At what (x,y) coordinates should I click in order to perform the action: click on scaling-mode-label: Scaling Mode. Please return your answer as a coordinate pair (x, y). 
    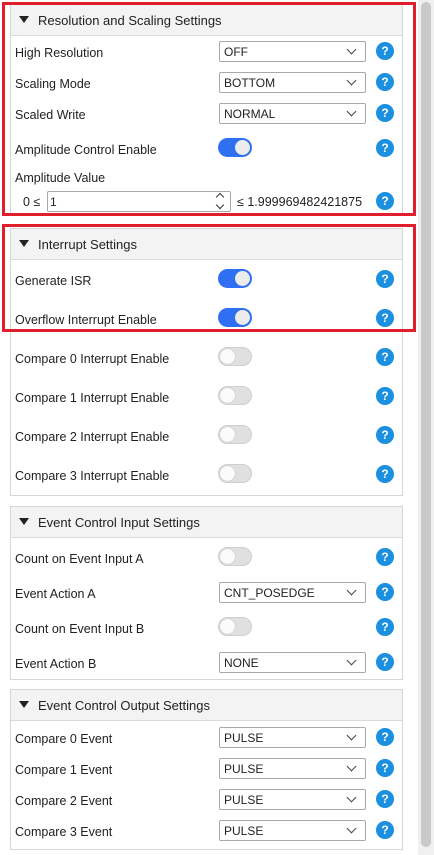
    Looking at the image, I should click on (53, 84).